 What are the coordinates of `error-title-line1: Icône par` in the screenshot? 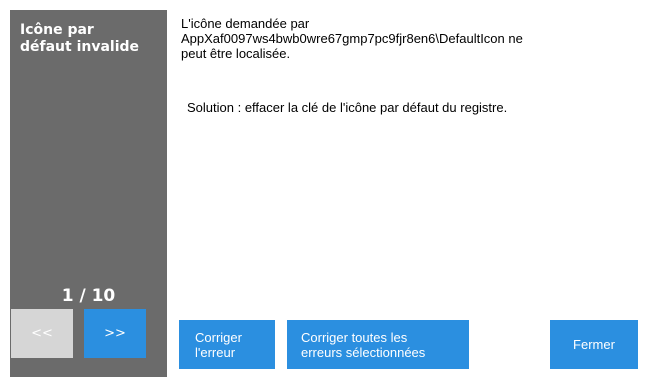 It's located at (57, 30).